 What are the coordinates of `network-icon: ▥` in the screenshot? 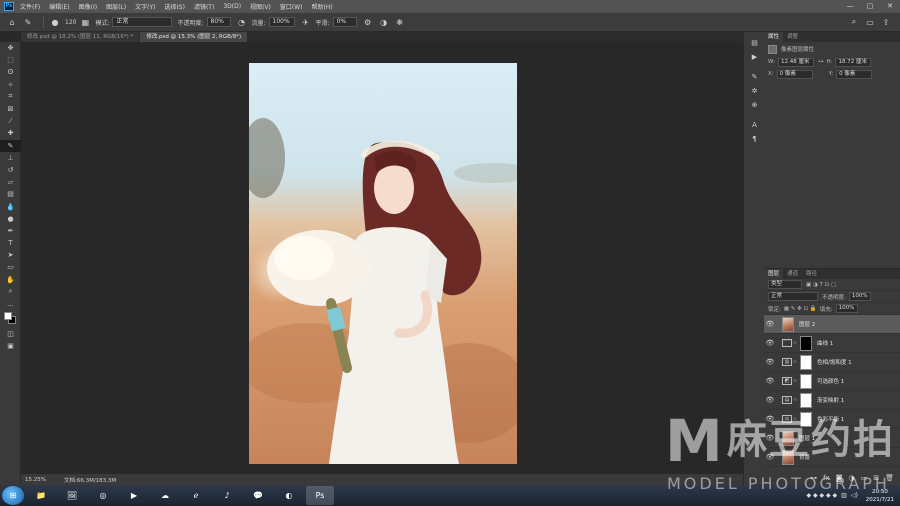 It's located at (844, 495).